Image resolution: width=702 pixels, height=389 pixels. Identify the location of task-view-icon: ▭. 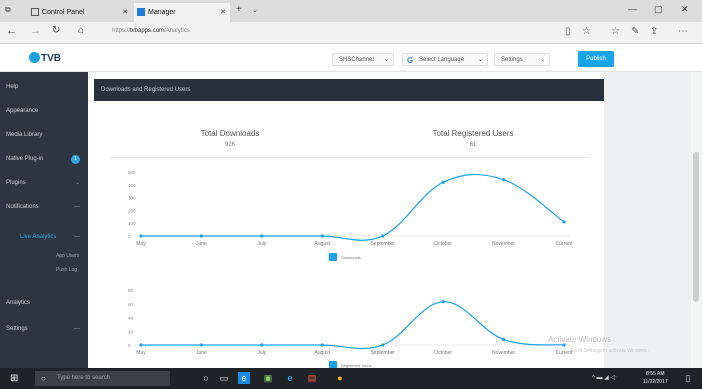
(224, 378).